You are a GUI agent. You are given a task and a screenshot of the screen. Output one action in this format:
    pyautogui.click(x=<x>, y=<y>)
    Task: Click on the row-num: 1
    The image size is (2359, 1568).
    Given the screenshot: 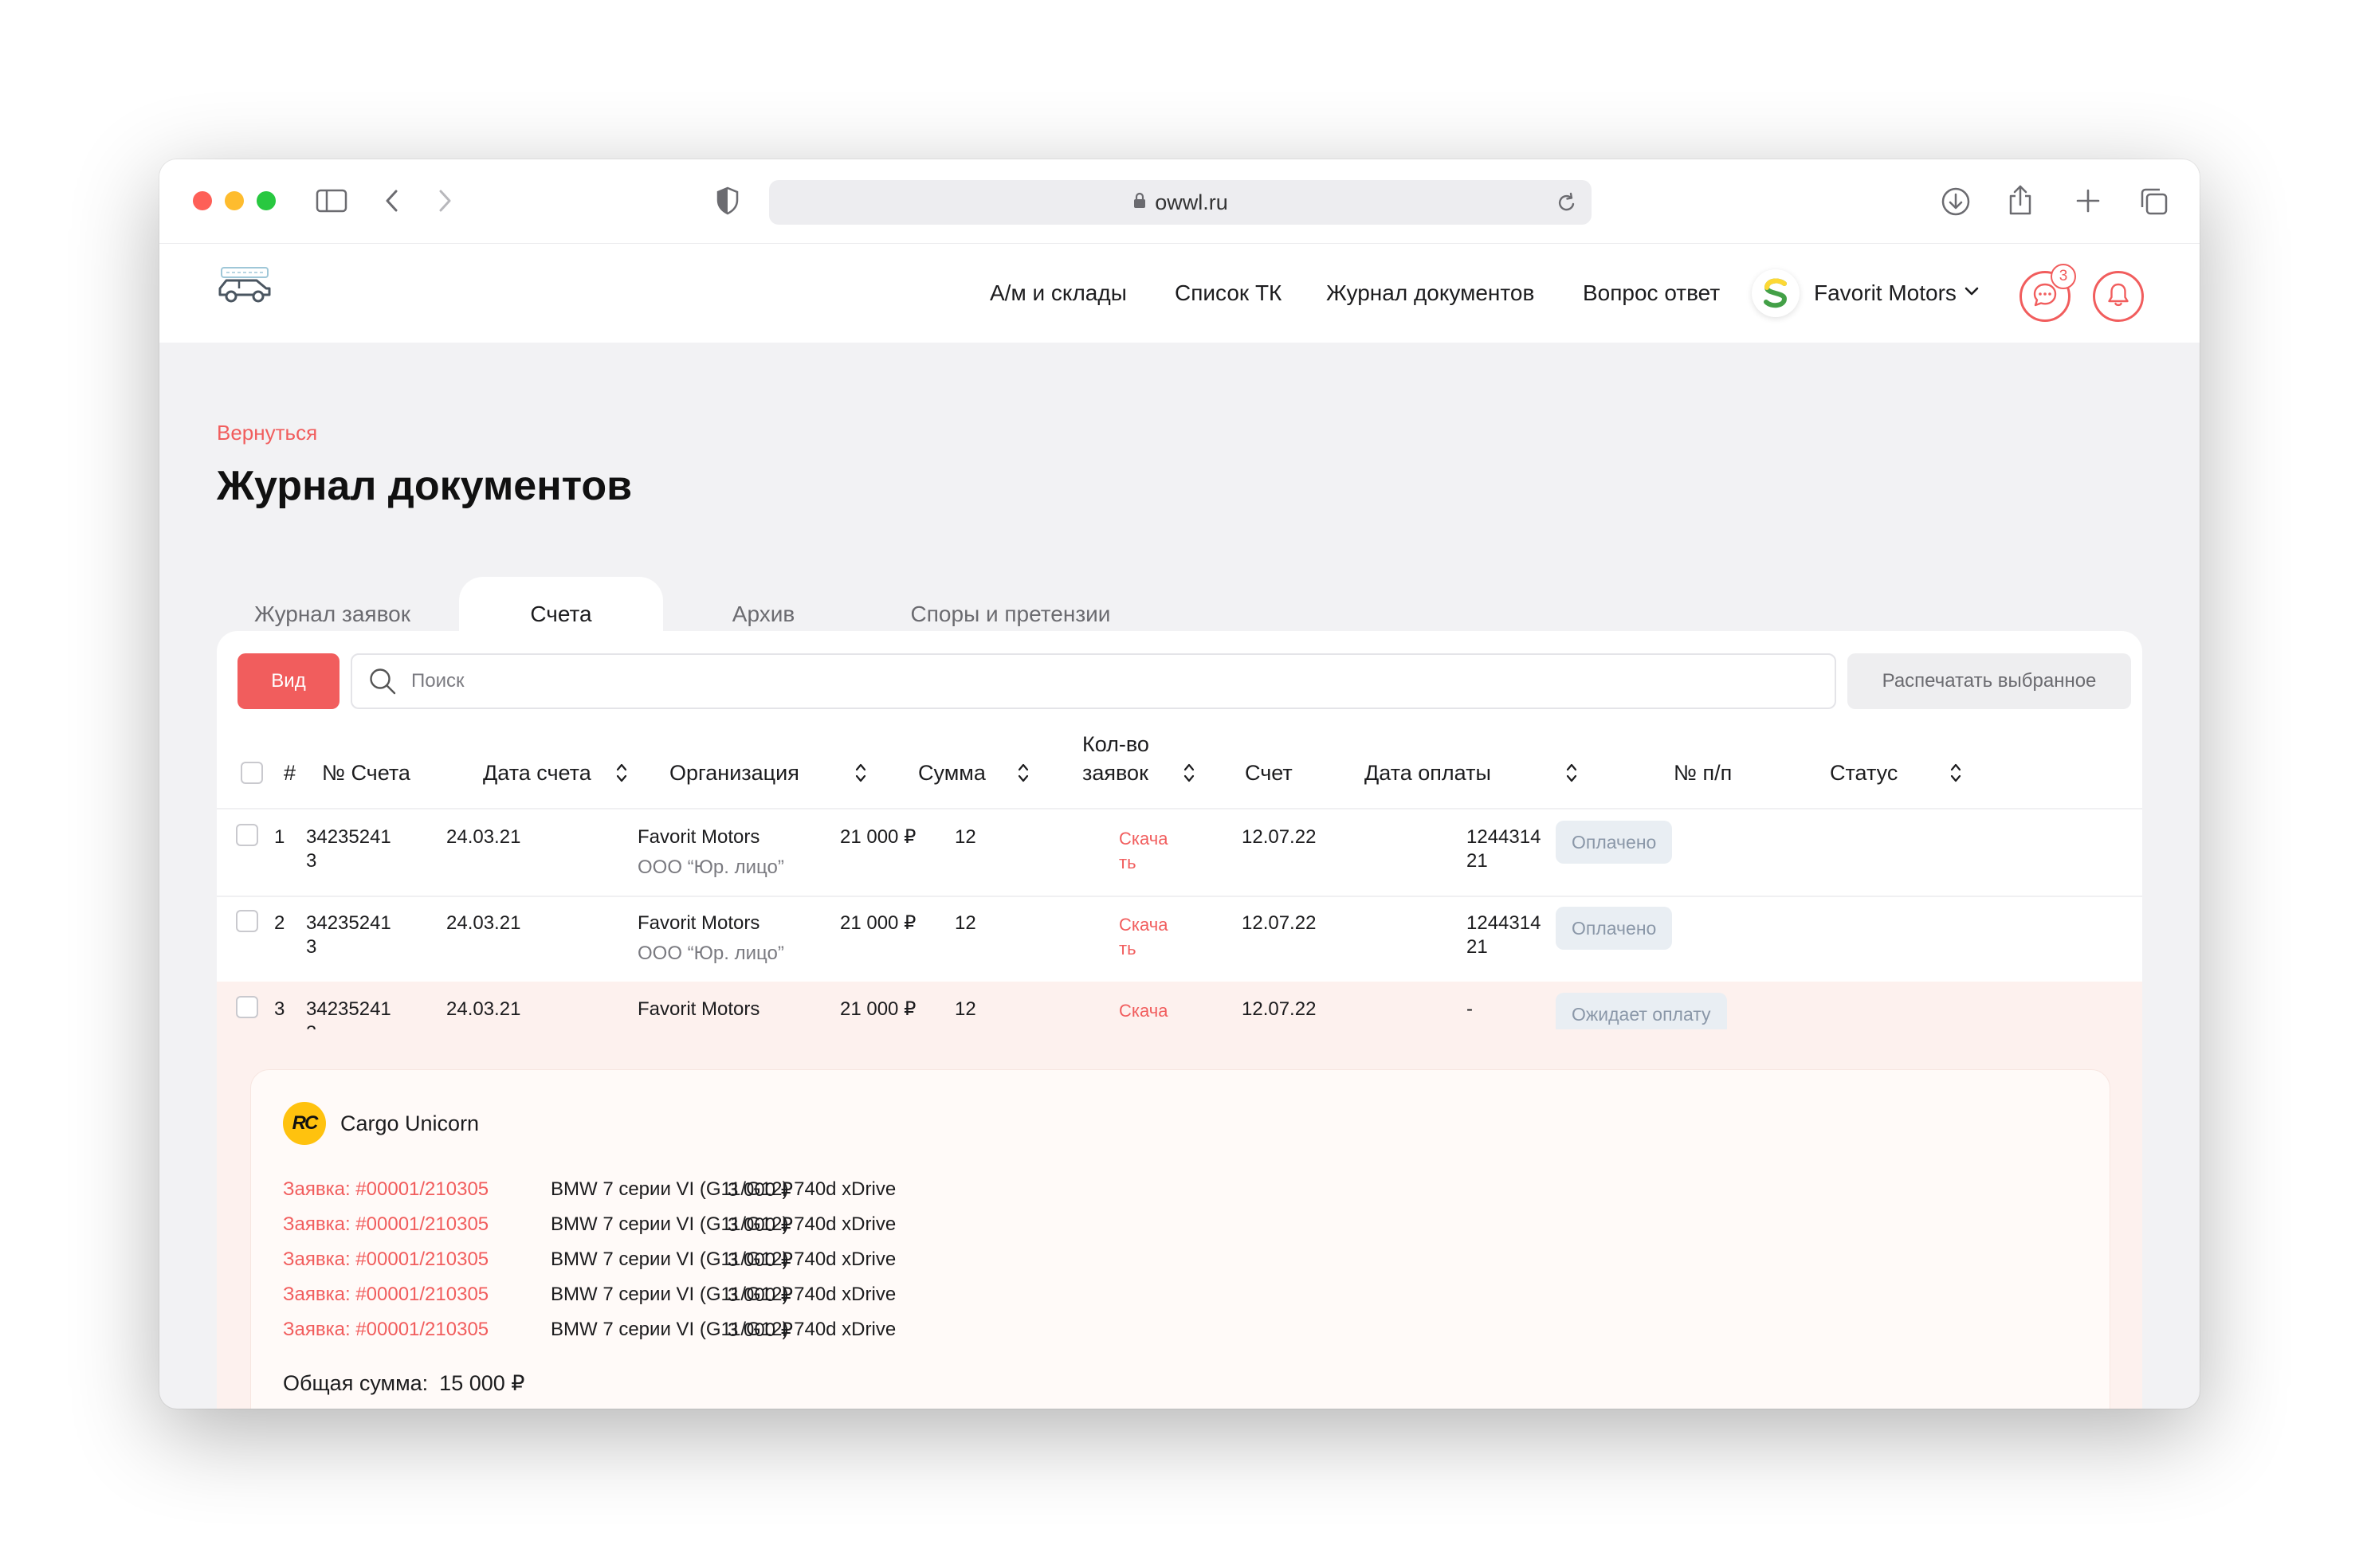 What is the action you would take?
    pyautogui.click(x=279, y=837)
    